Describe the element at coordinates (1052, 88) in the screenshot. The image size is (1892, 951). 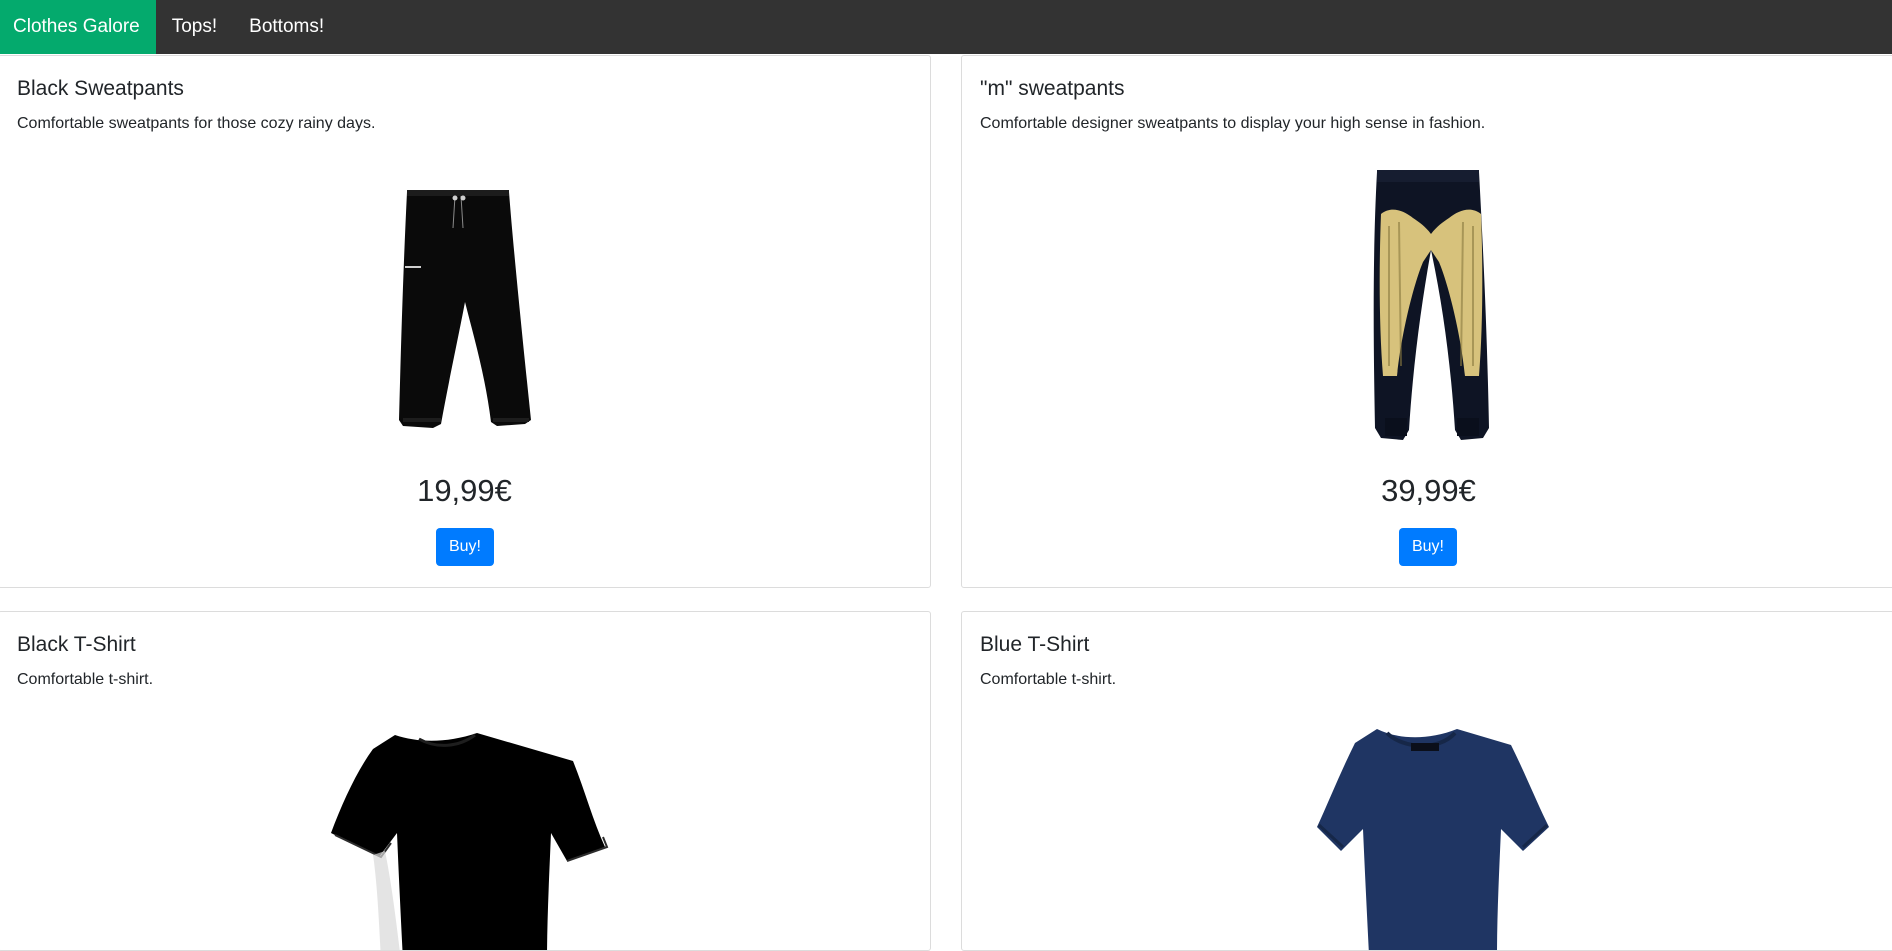
I see `product-title: "m" sweatpants` at that location.